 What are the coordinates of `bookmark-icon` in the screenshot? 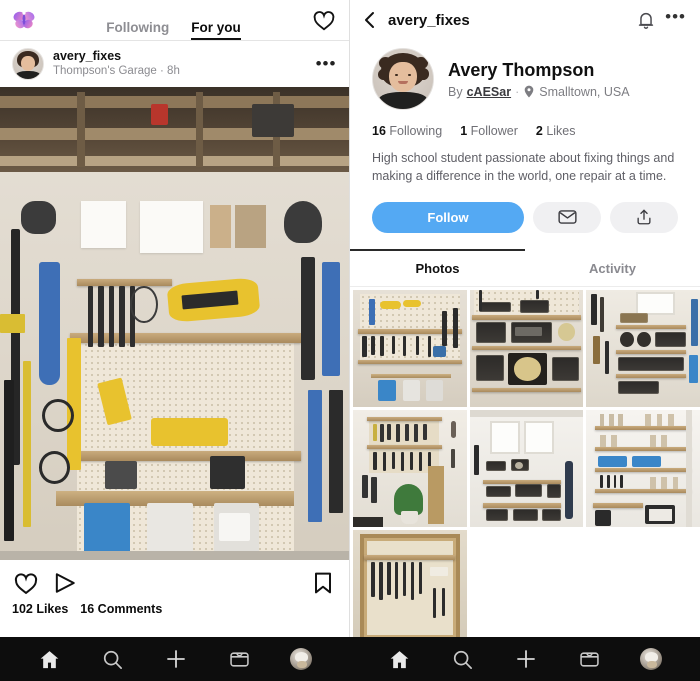 It's located at (323, 583).